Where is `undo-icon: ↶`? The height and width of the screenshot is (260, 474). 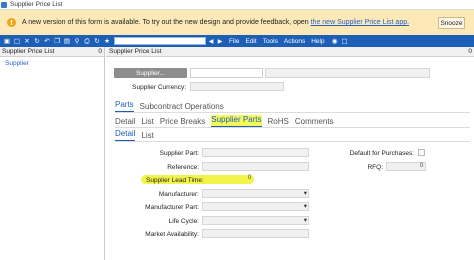 undo-icon: ↶ is located at coordinates (47, 41).